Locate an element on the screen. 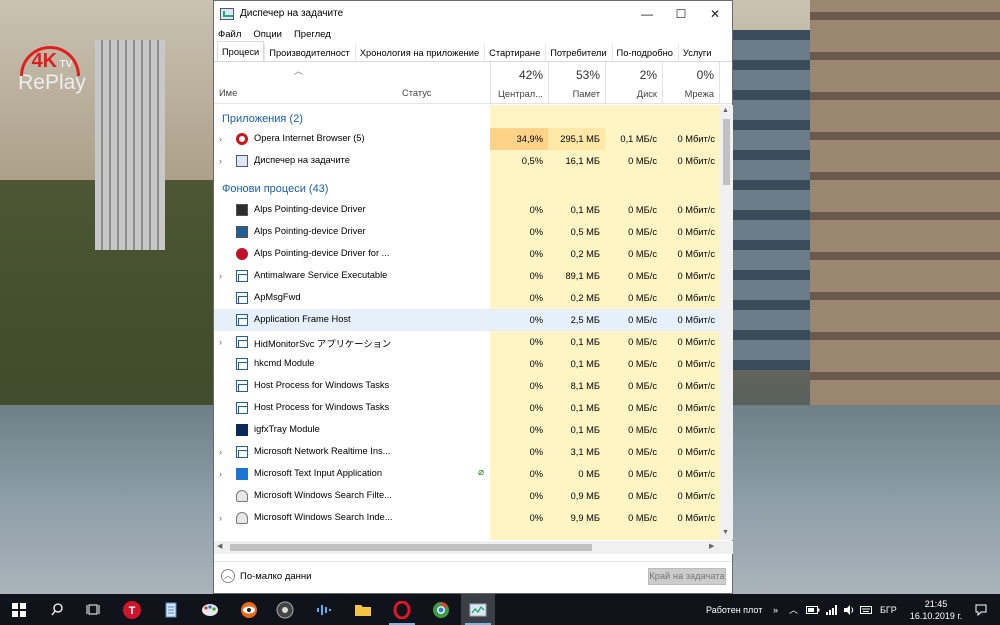 The image size is (1000, 625). horizontal-scroll-thumb is located at coordinates (411, 547).